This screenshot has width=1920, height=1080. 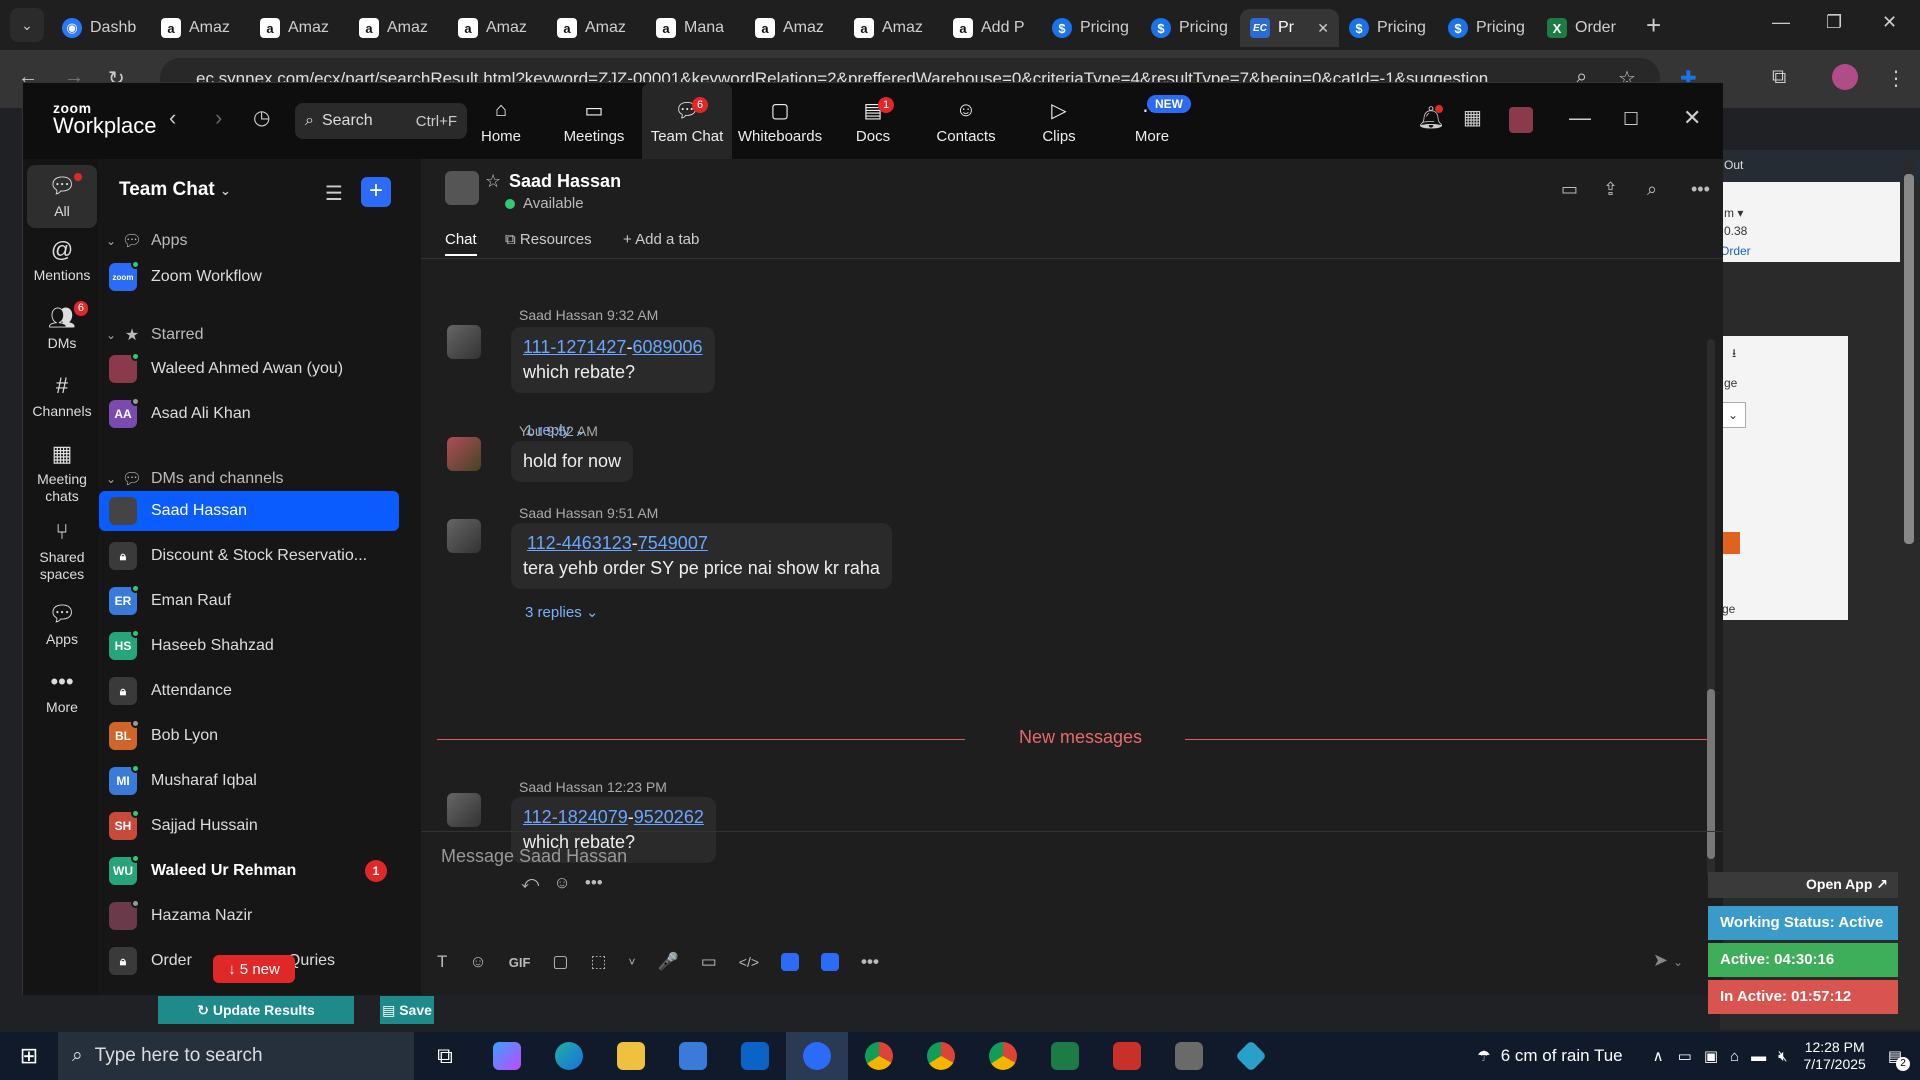 I want to click on message-bubble: hold for now, so click(x=572, y=462).